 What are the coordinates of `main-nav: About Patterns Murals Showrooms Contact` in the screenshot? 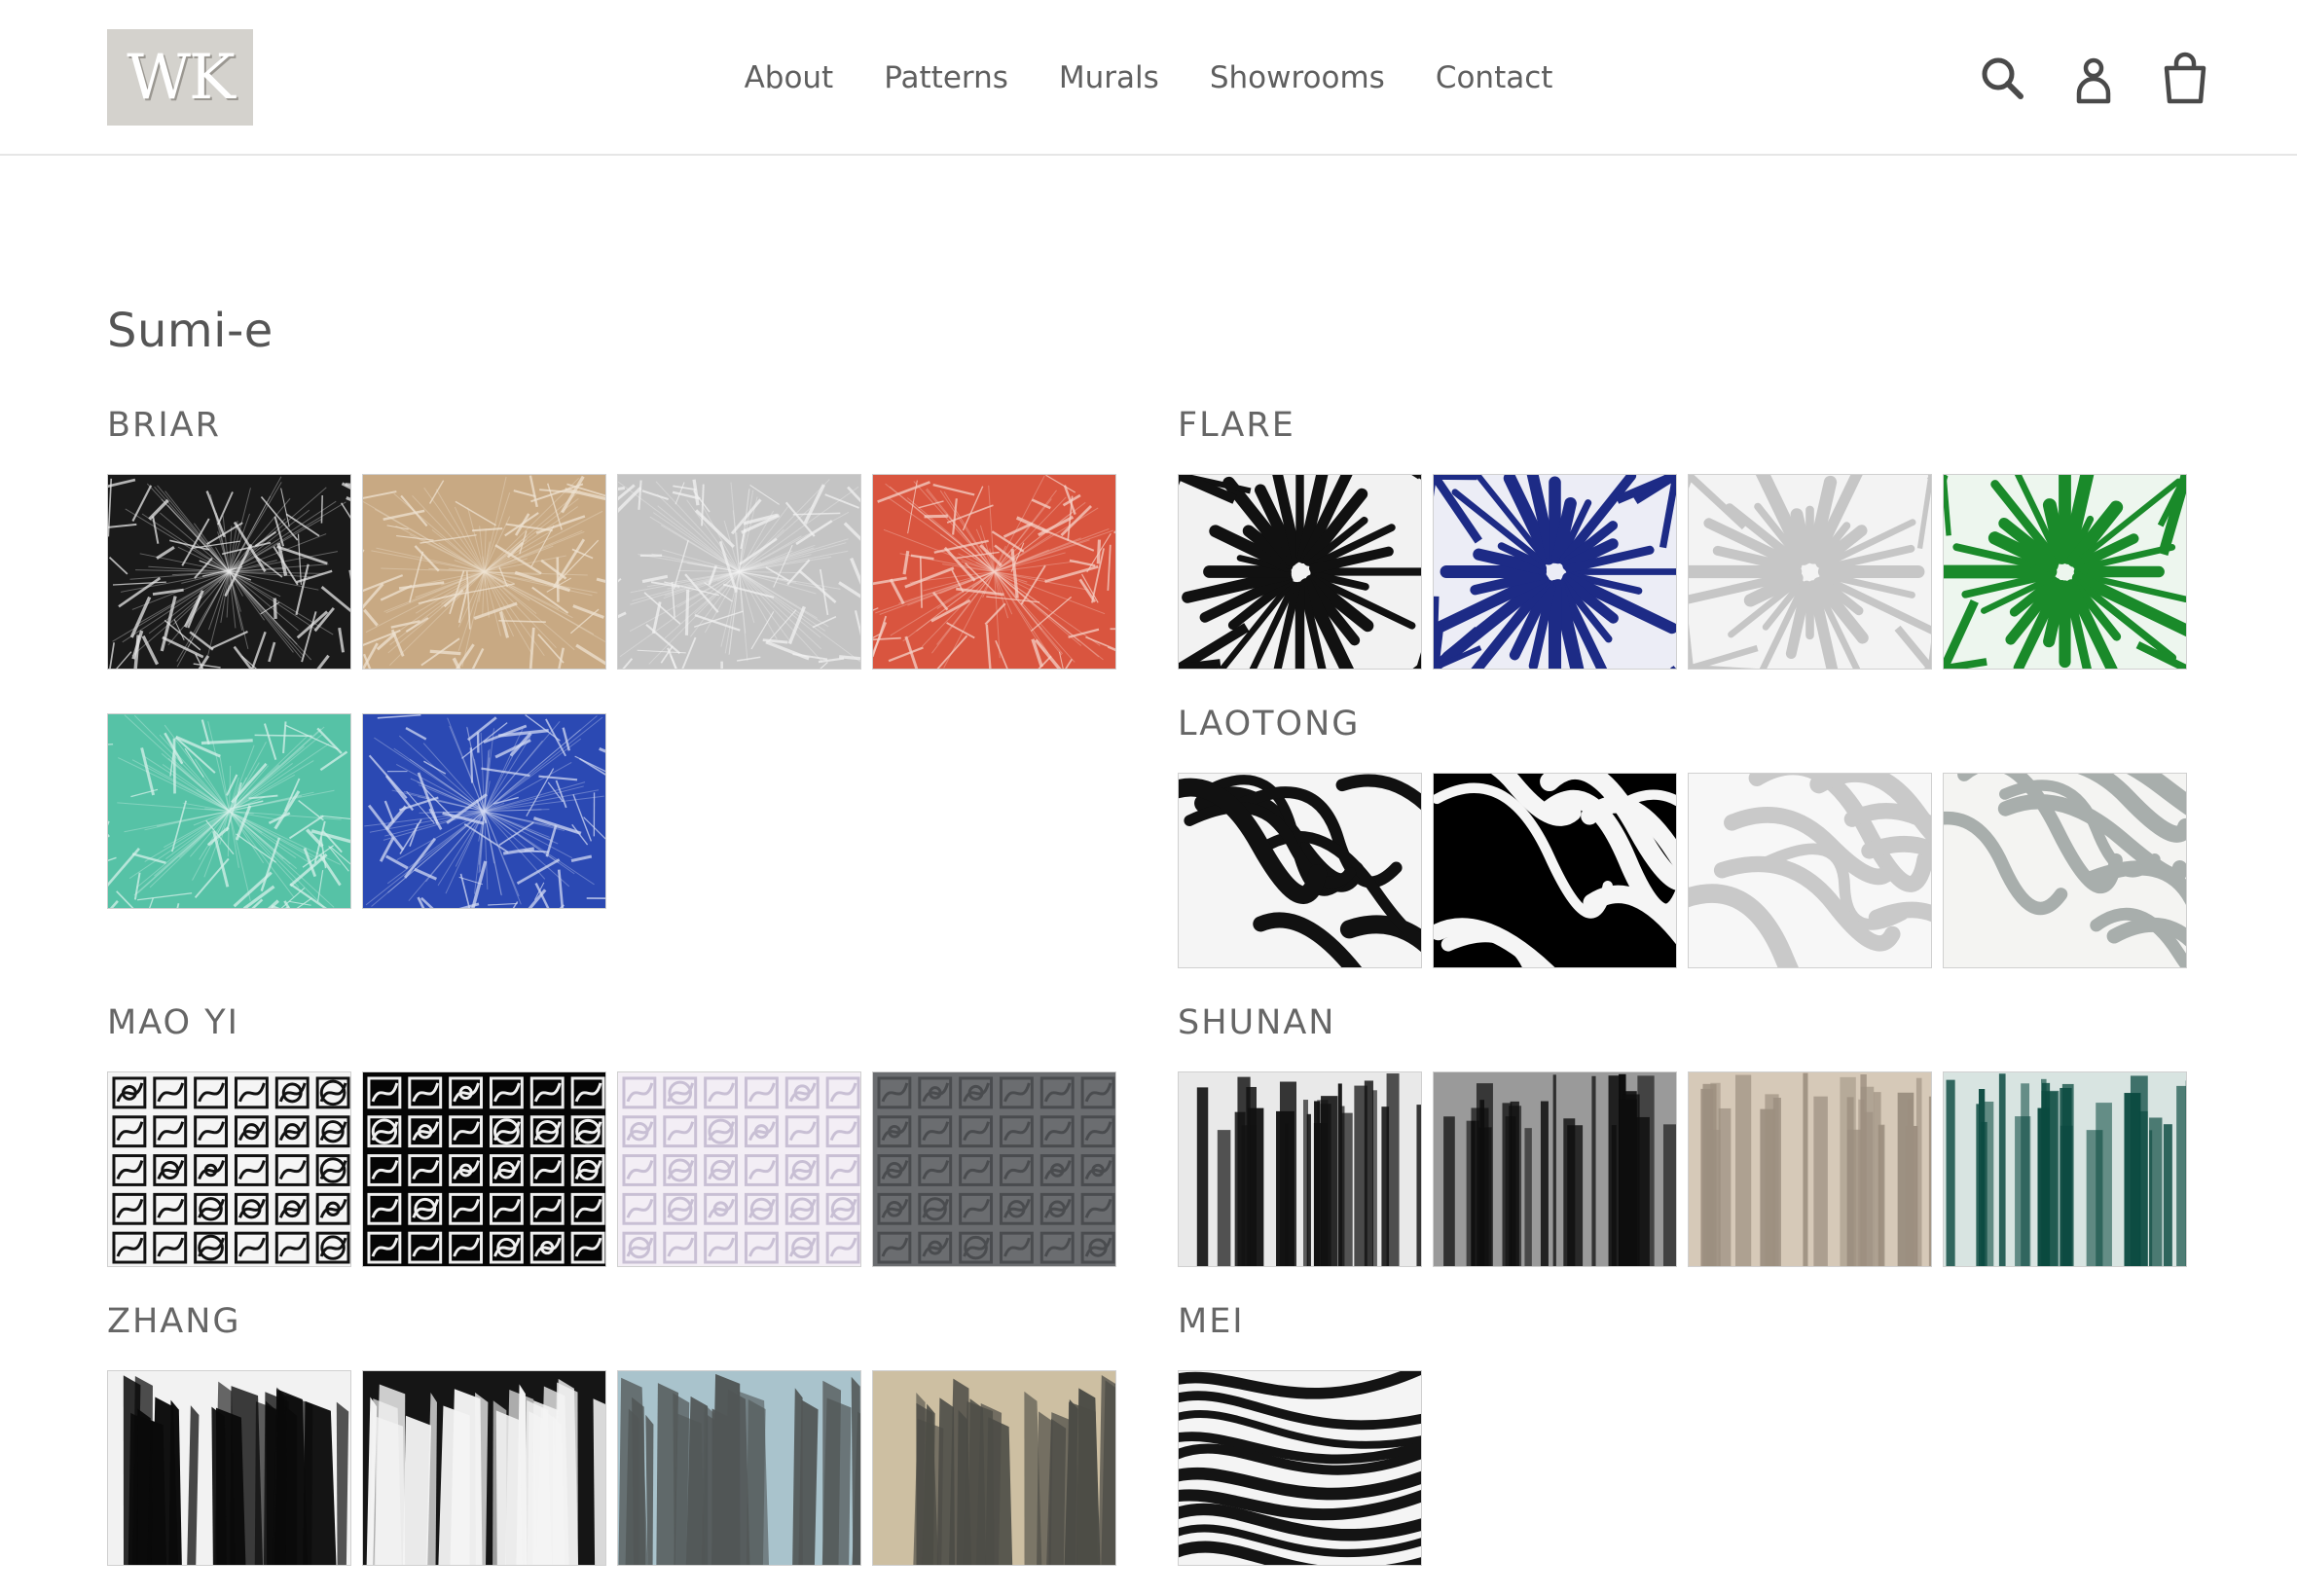 It's located at (1148, 77).